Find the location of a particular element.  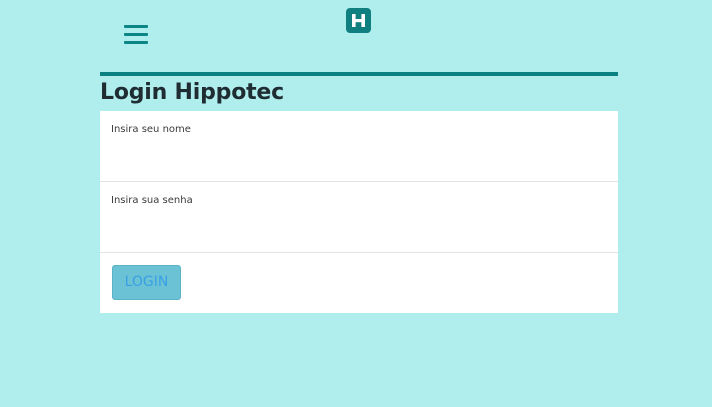

header-divider is located at coordinates (359, 74).